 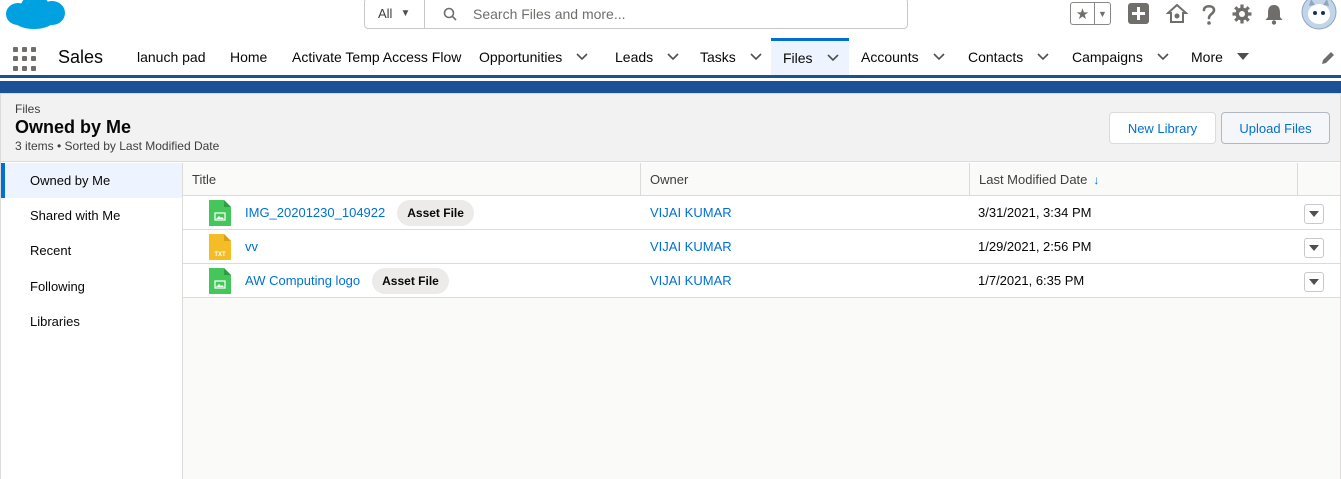 I want to click on table-row: TXT vv VIJAI KUMAR 1/29/2021, 2:56 PM, so click(x=761, y=247).